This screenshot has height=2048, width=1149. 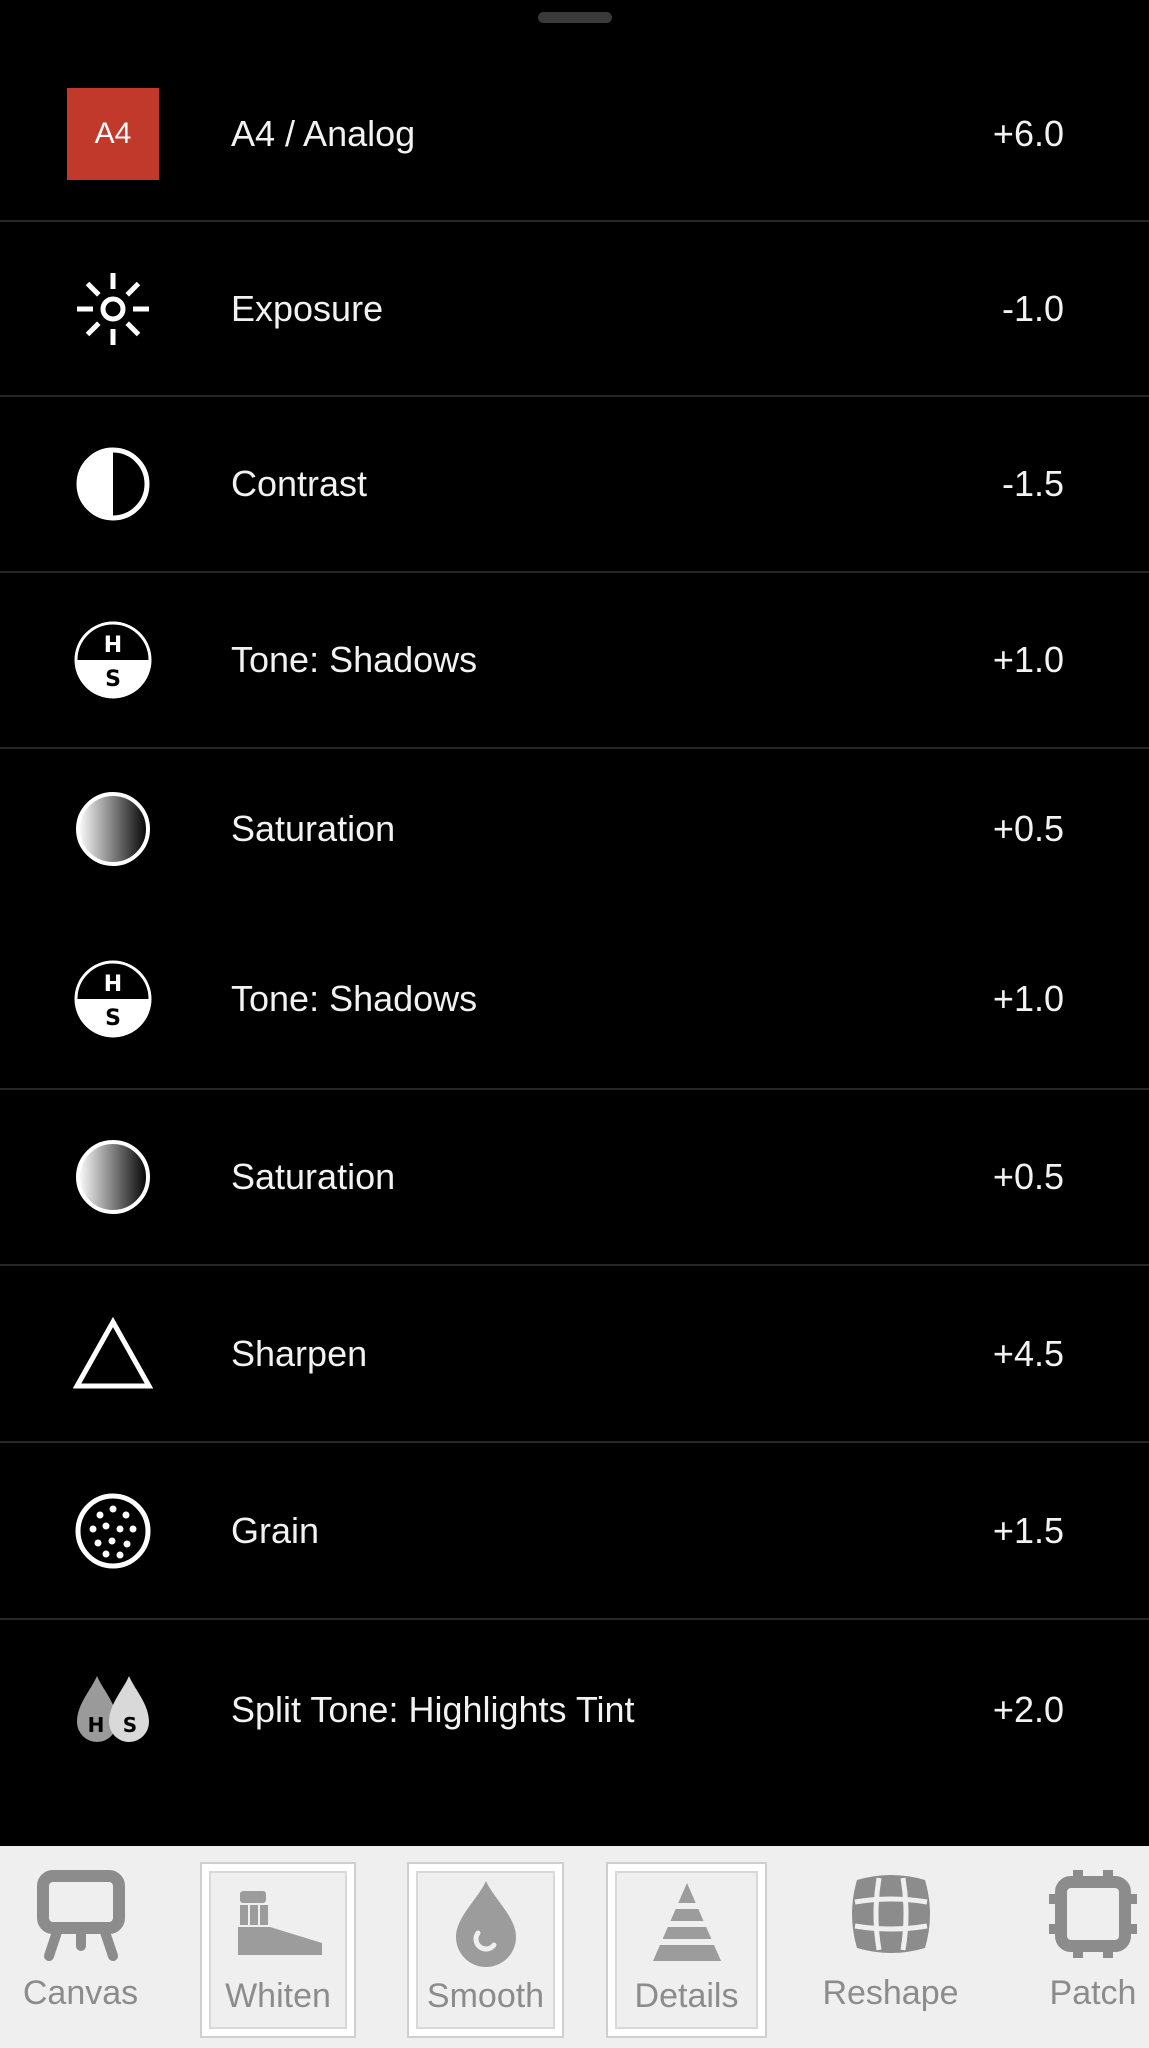 What do you see at coordinates (1028, 1709) in the screenshot?
I see `adjustment-value: +2.0` at bounding box center [1028, 1709].